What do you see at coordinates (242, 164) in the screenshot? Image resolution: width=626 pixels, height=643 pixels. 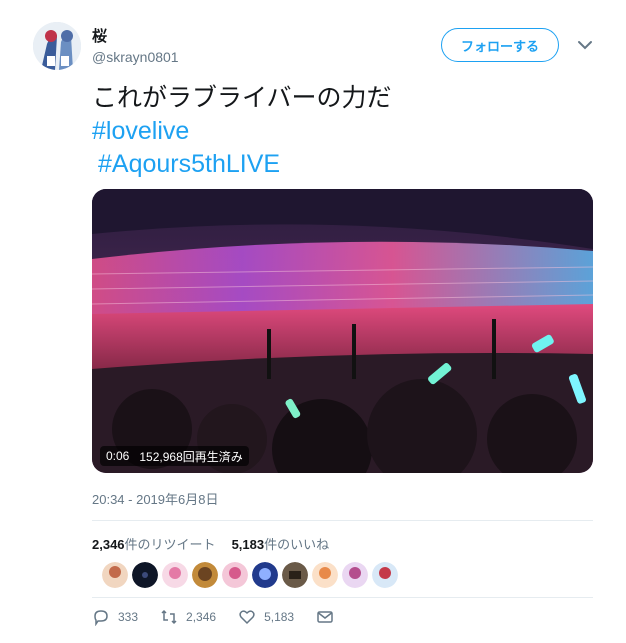 I see `hashtag-link-aqours: #Aqours5thLIVE` at bounding box center [242, 164].